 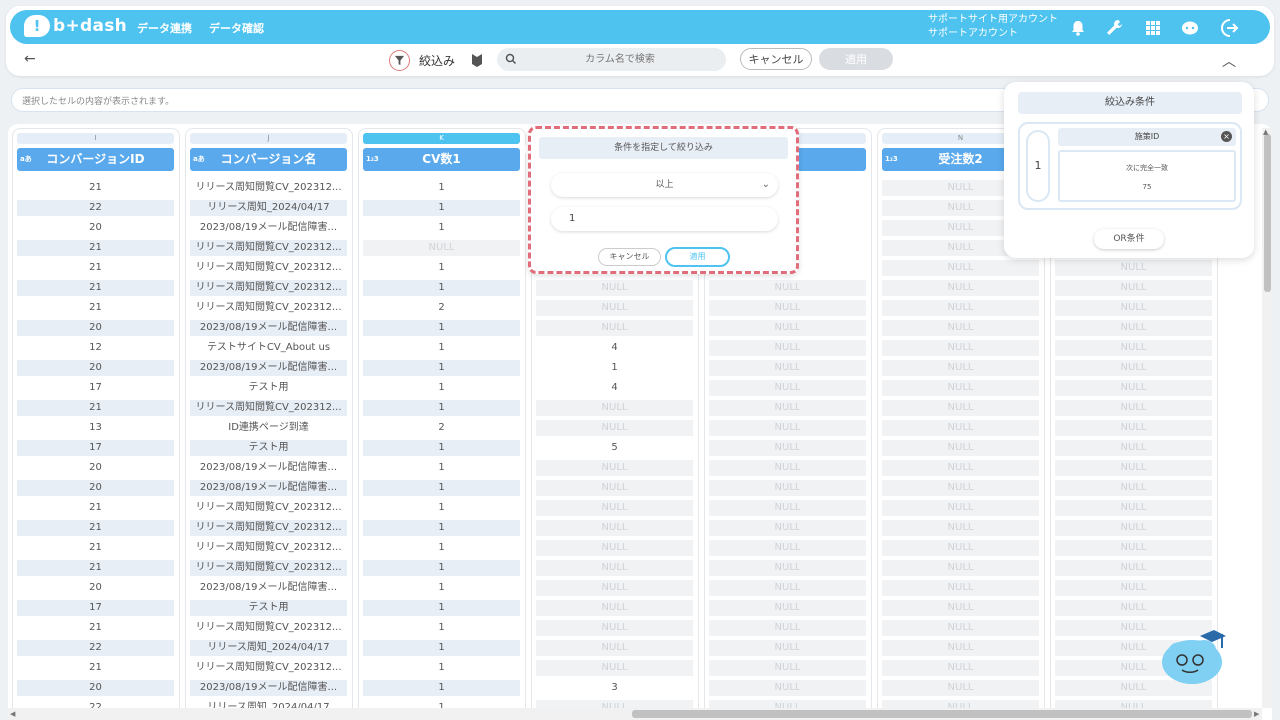 I want to click on table-cell: 12, so click(x=95, y=348).